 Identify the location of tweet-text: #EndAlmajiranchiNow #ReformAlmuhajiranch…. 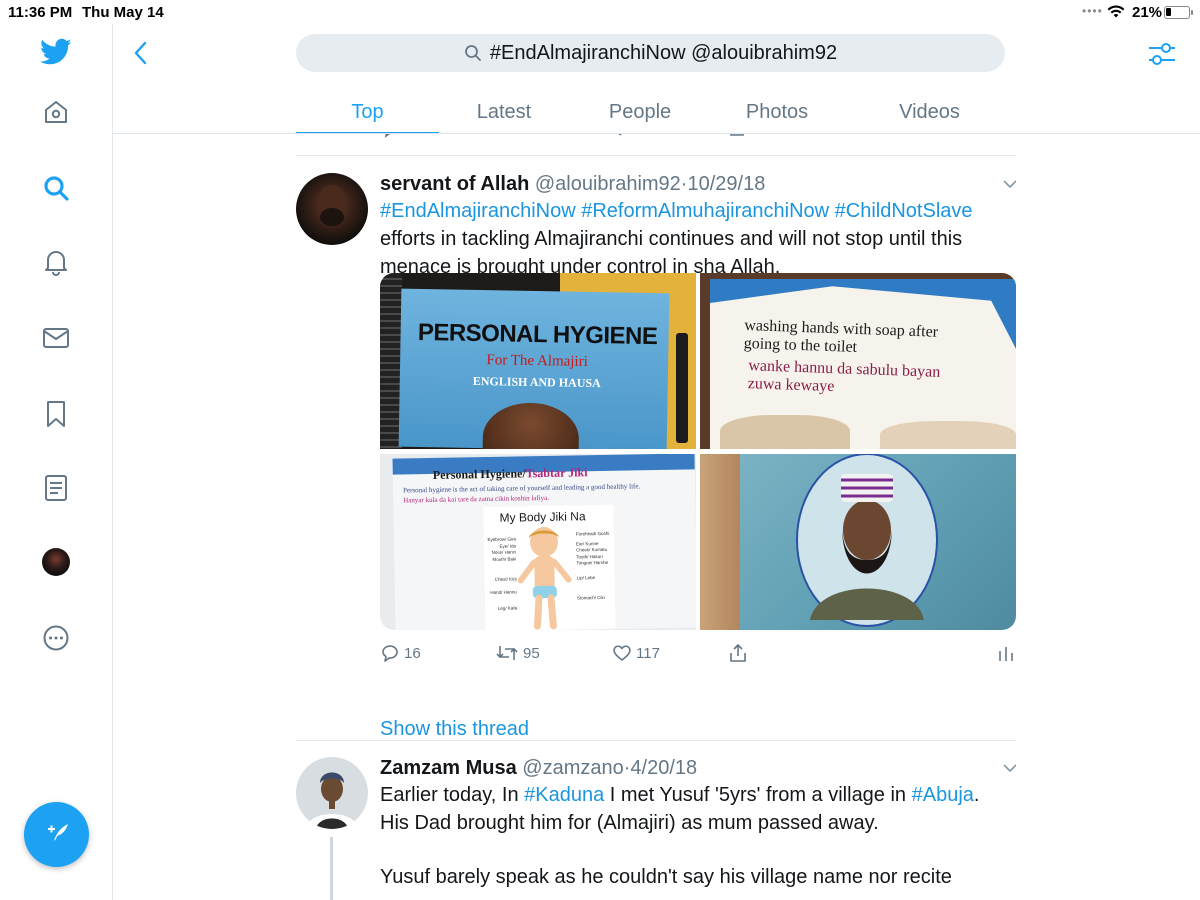
(695, 239).